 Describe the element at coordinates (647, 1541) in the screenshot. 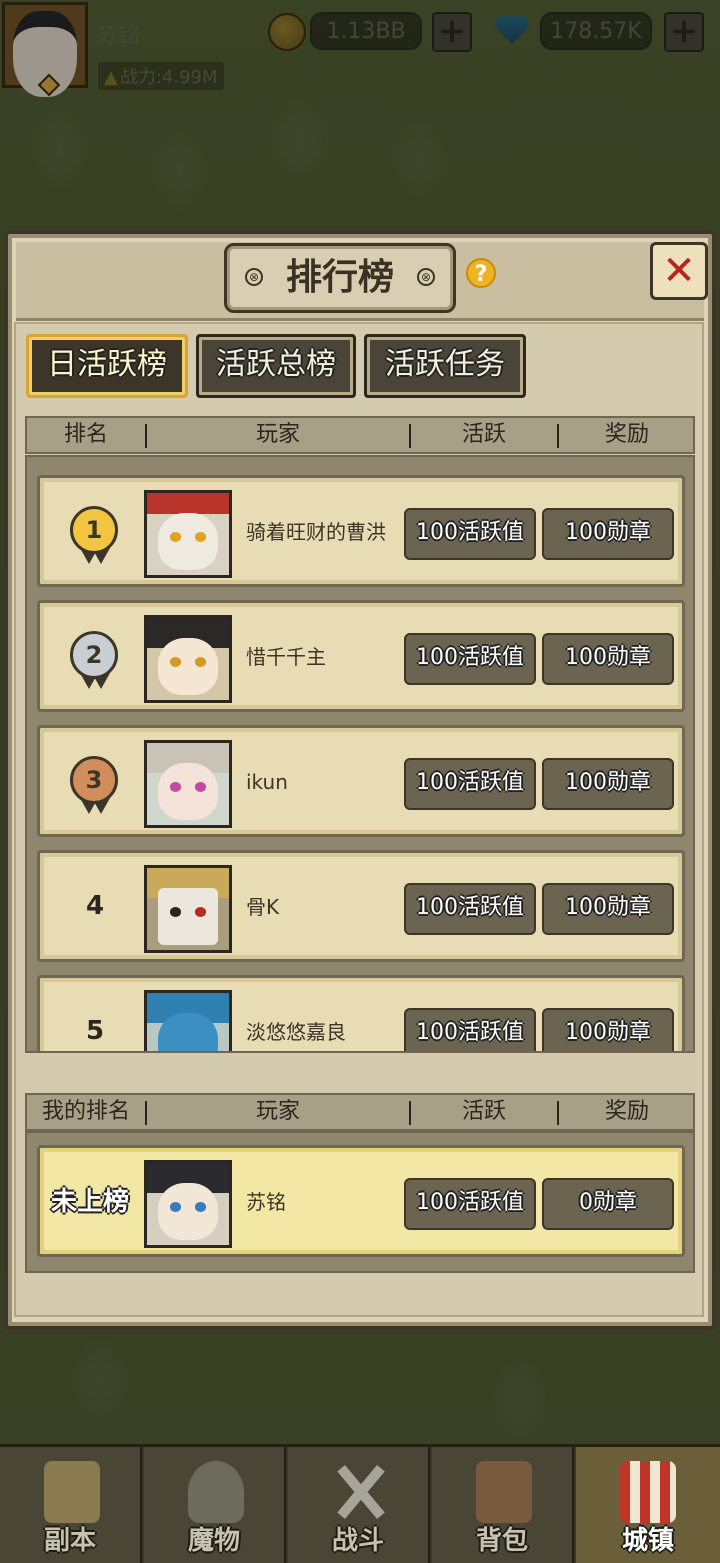

I see `nav-label: 城镇` at that location.